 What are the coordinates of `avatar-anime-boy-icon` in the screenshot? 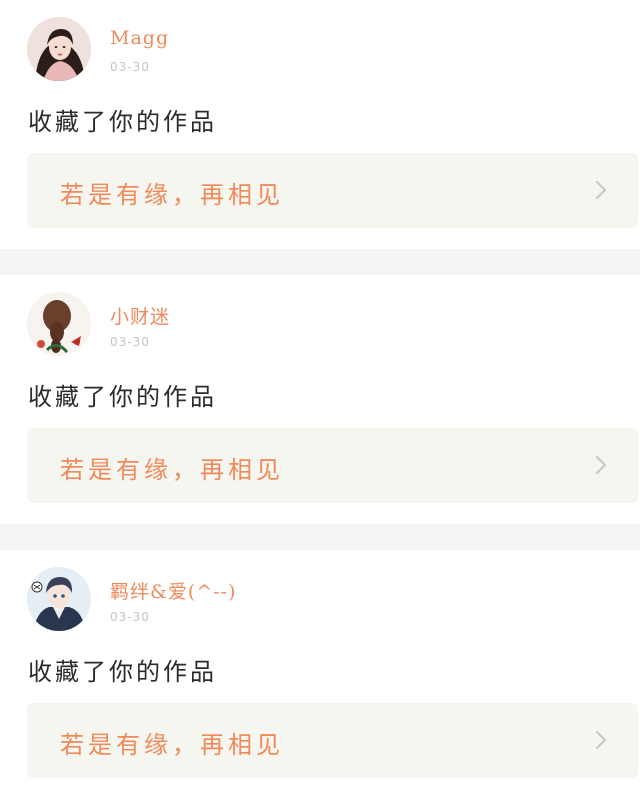 It's located at (59, 599).